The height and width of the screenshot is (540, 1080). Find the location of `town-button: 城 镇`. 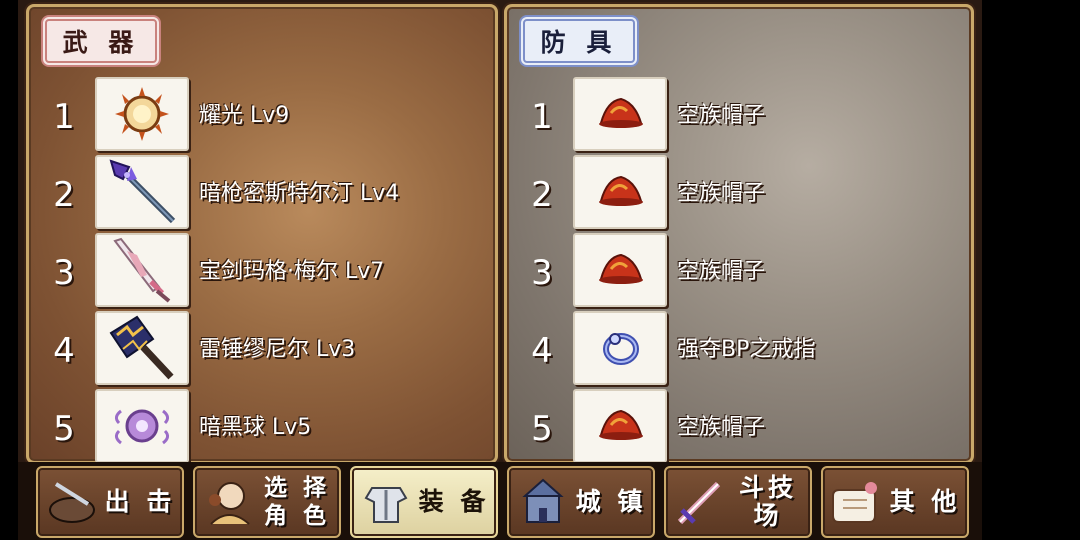

town-button: 城 镇 is located at coordinates (581, 502).